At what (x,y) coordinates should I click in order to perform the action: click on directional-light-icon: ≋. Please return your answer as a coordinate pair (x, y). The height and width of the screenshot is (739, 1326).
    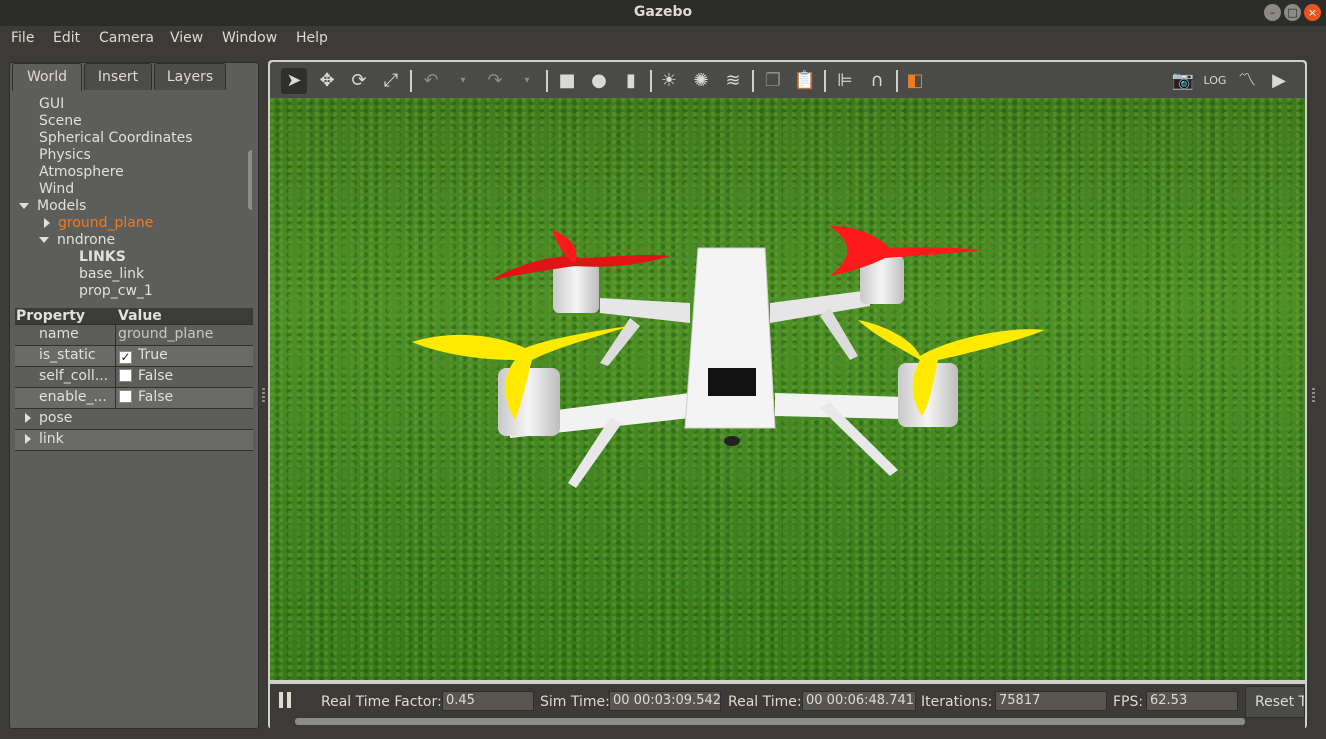
    Looking at the image, I should click on (733, 81).